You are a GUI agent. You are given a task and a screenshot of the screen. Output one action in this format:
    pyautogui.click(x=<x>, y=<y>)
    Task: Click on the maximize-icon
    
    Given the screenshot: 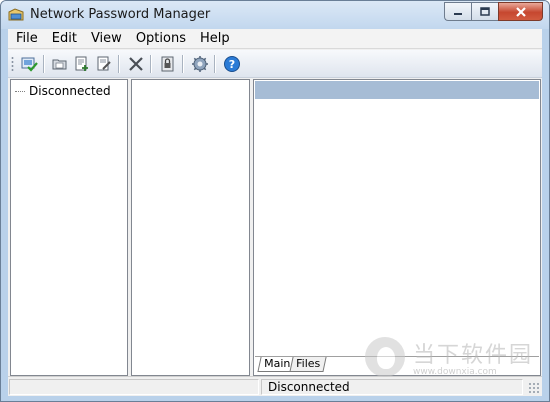 What is the action you would take?
    pyautogui.click(x=485, y=11)
    